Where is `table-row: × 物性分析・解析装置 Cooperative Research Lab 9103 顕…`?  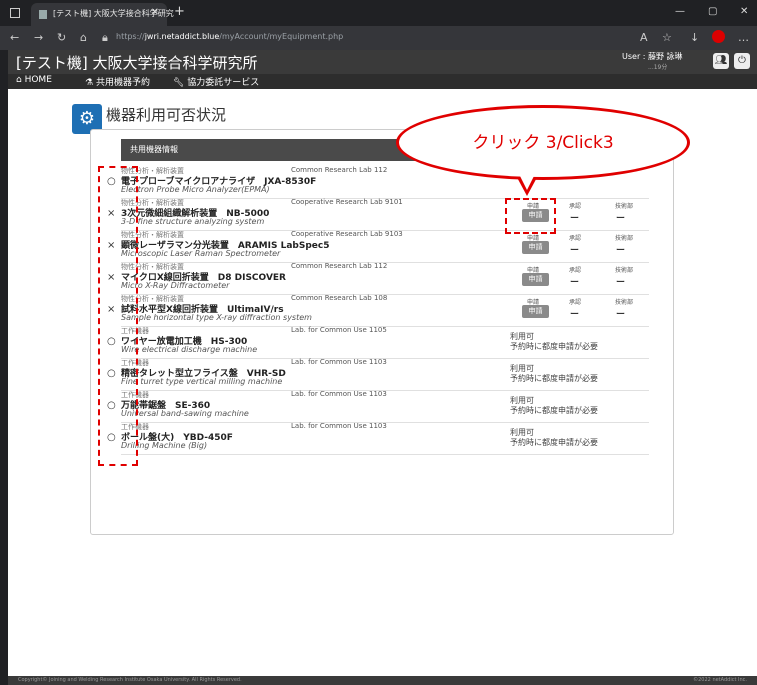
table-row: × 物性分析・解析装置 Cooperative Research Lab 9103 顕… is located at coordinates (378, 246).